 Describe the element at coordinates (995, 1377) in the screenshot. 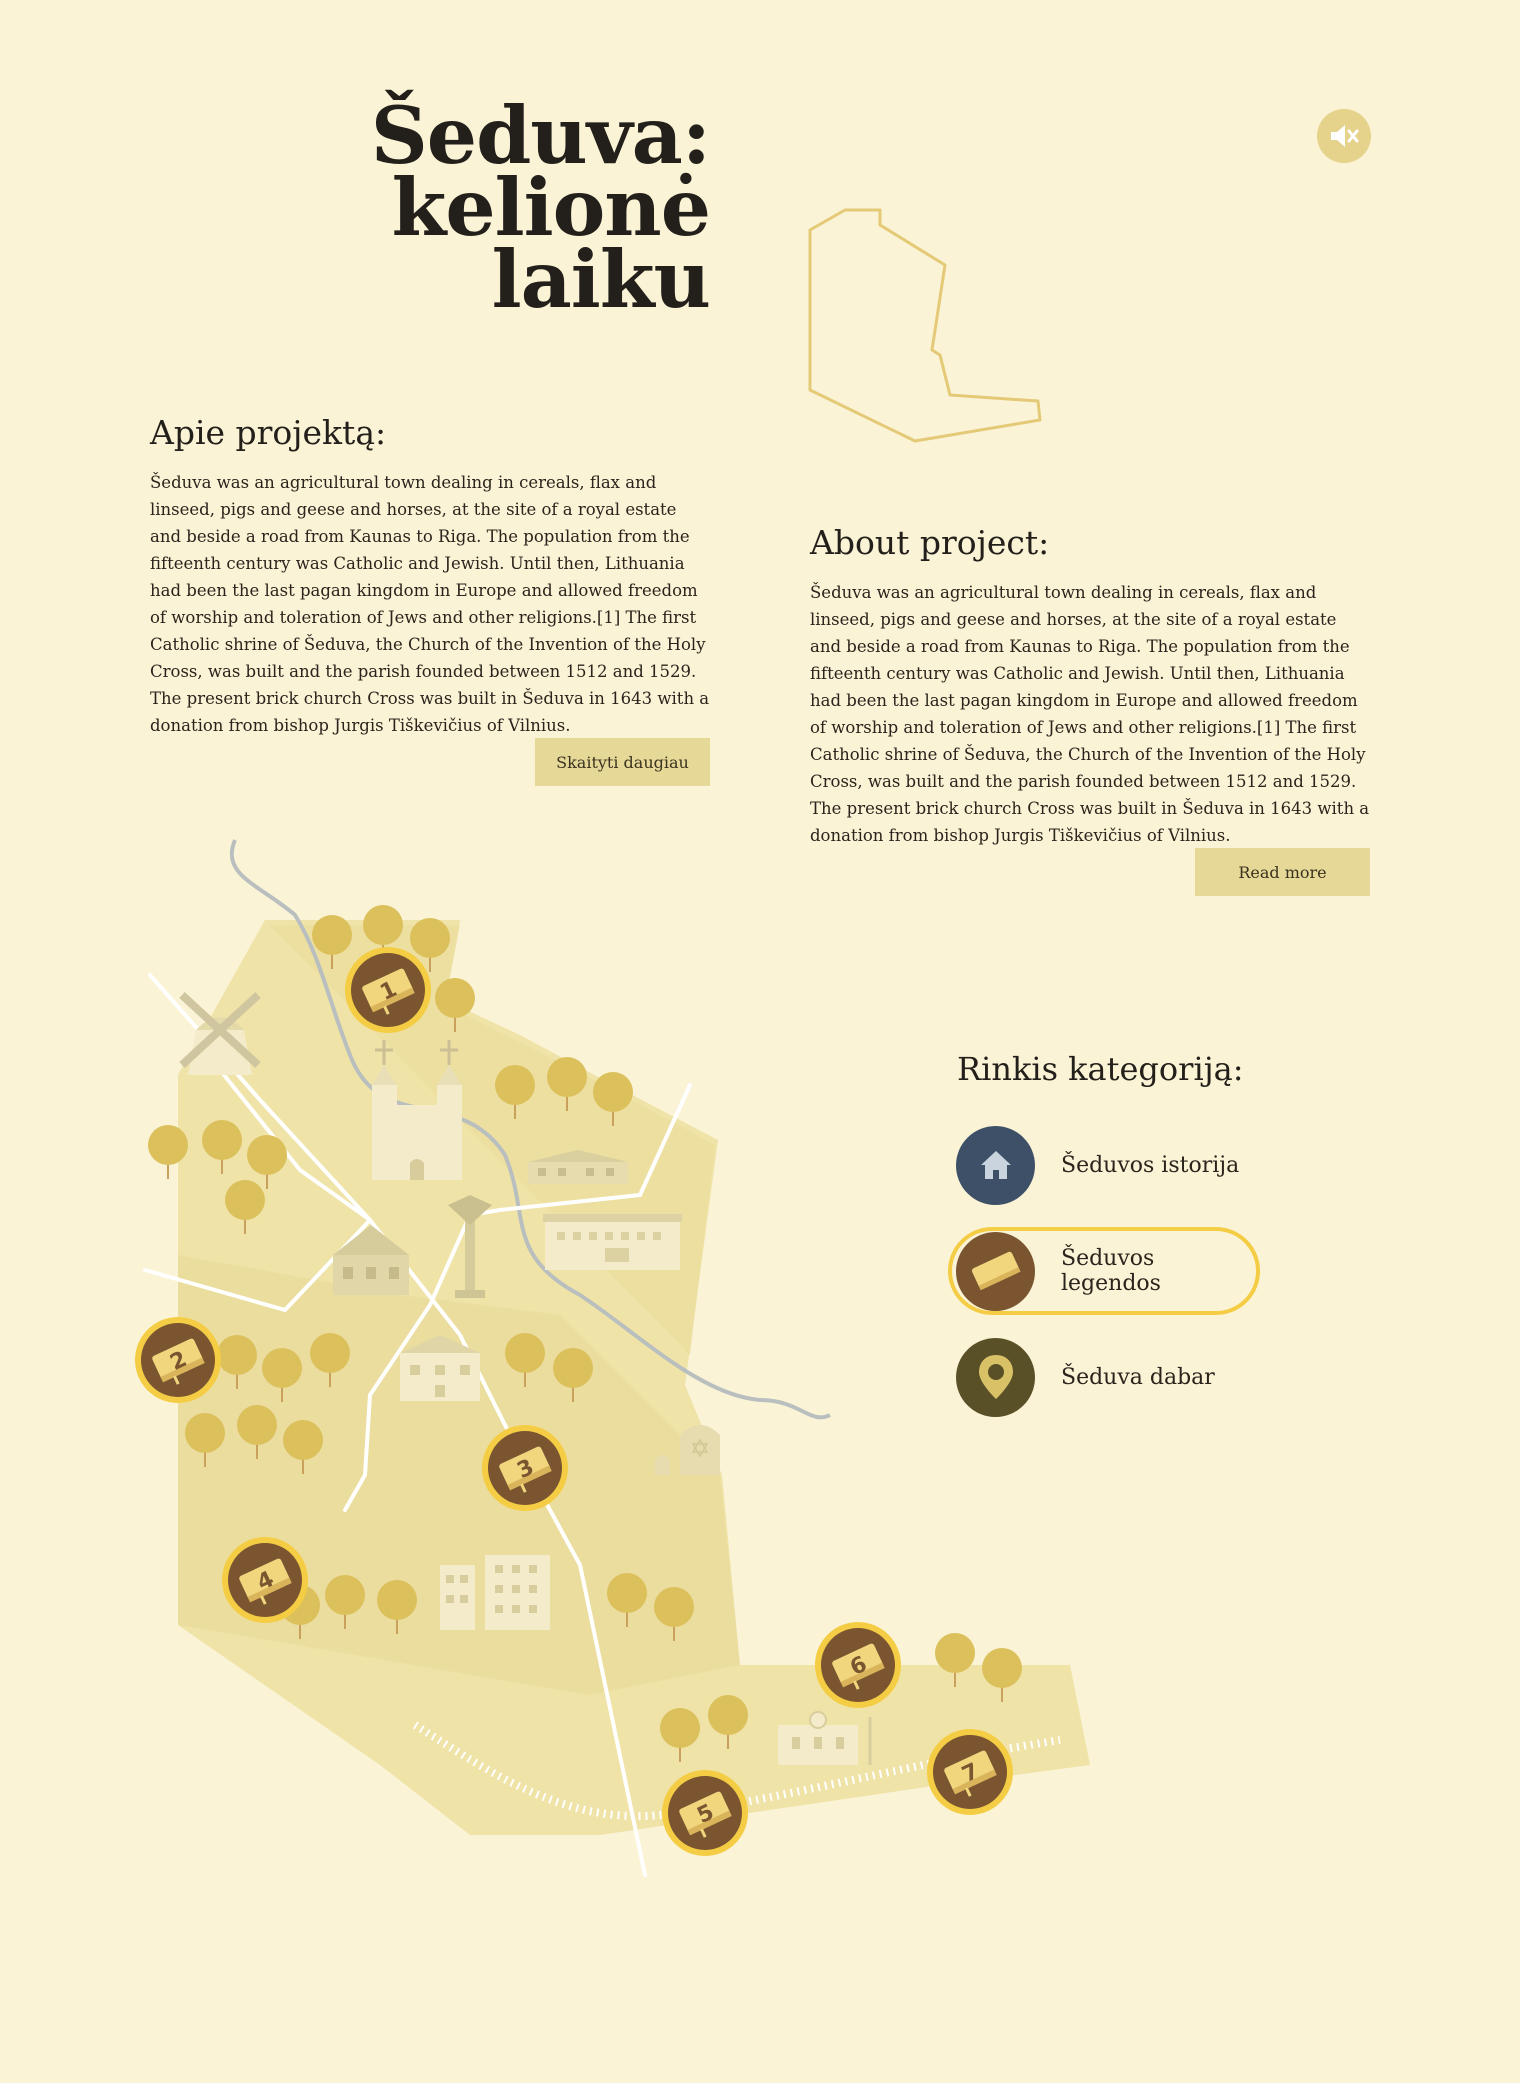

I see `location-pin-icon` at that location.